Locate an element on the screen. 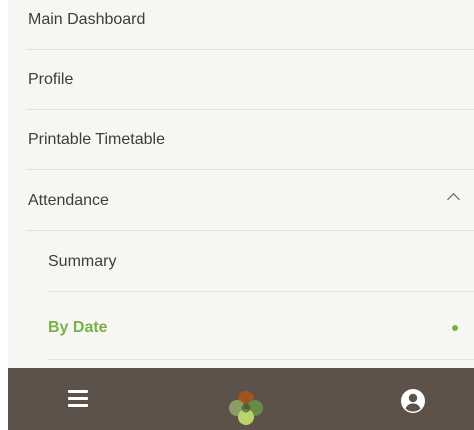  active-indicator-dot is located at coordinates (455, 328).